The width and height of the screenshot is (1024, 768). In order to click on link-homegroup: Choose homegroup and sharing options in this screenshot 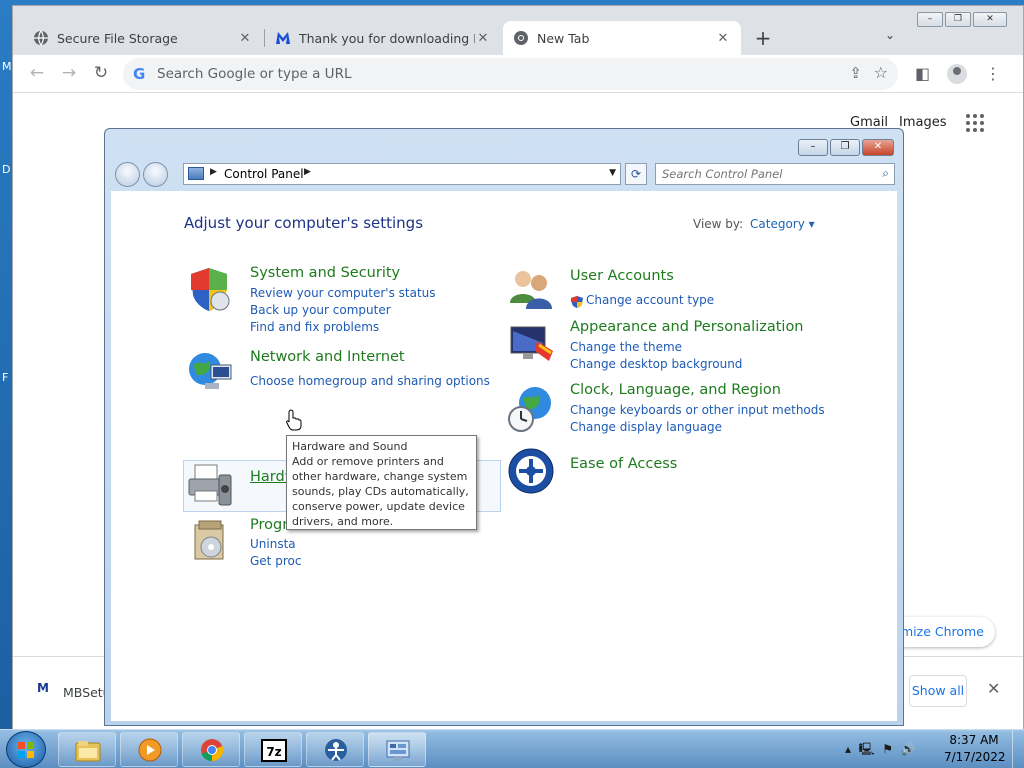, I will do `click(370, 381)`.